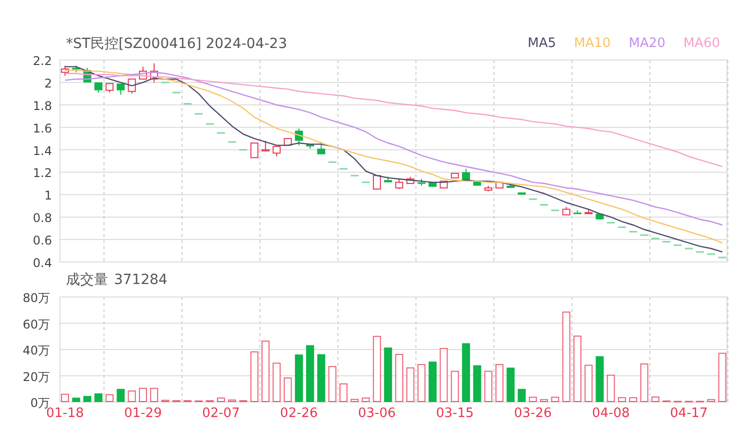 This screenshot has width=740, height=440. Describe the element at coordinates (42, 128) in the screenshot. I see `axis-label: 1.6` at that location.